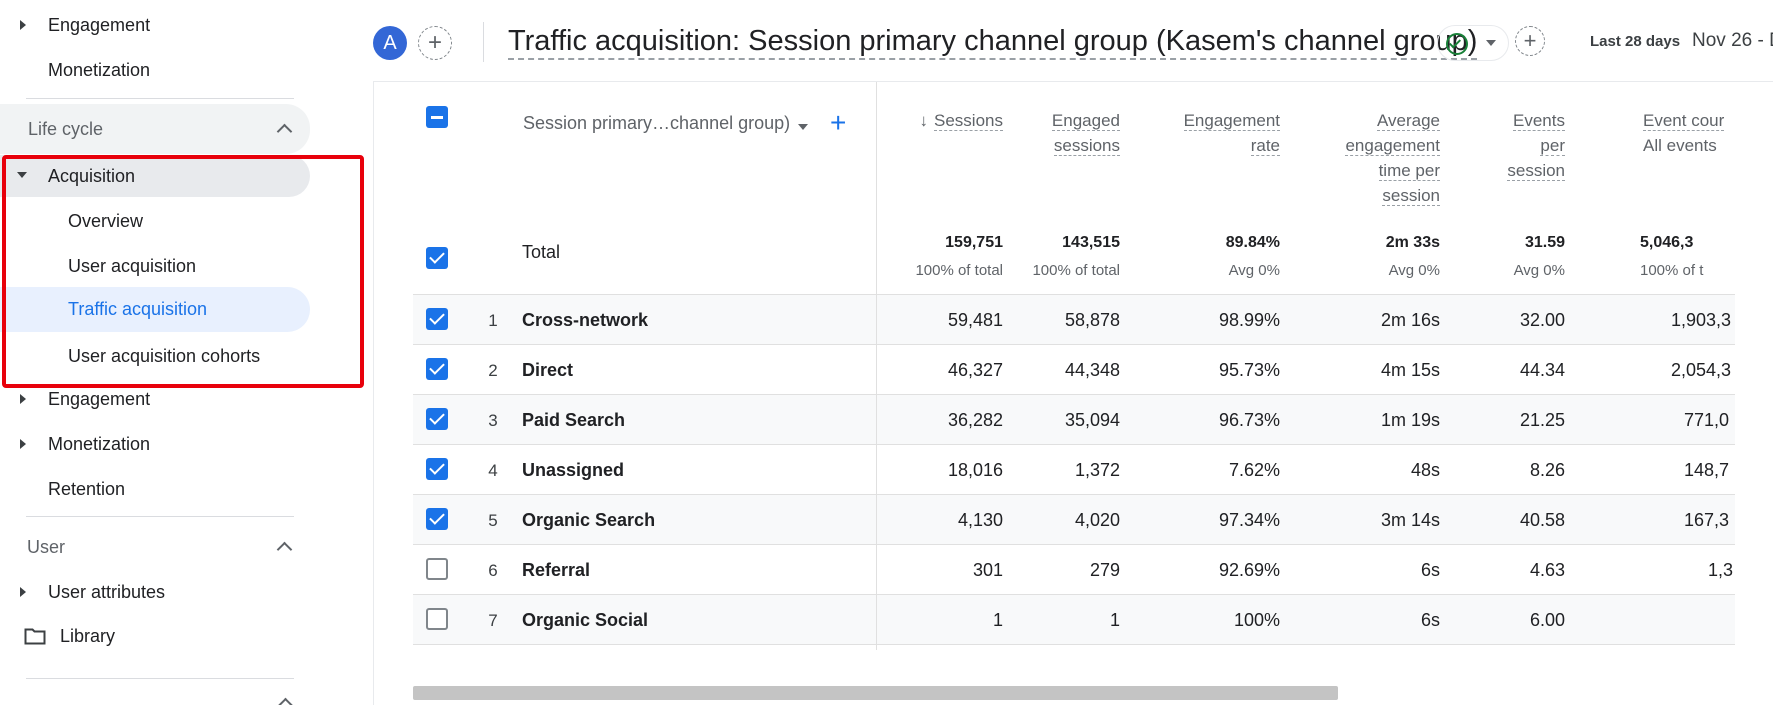  Describe the element at coordinates (99, 24) in the screenshot. I see `sidebar-item-label: Engagement` at that location.